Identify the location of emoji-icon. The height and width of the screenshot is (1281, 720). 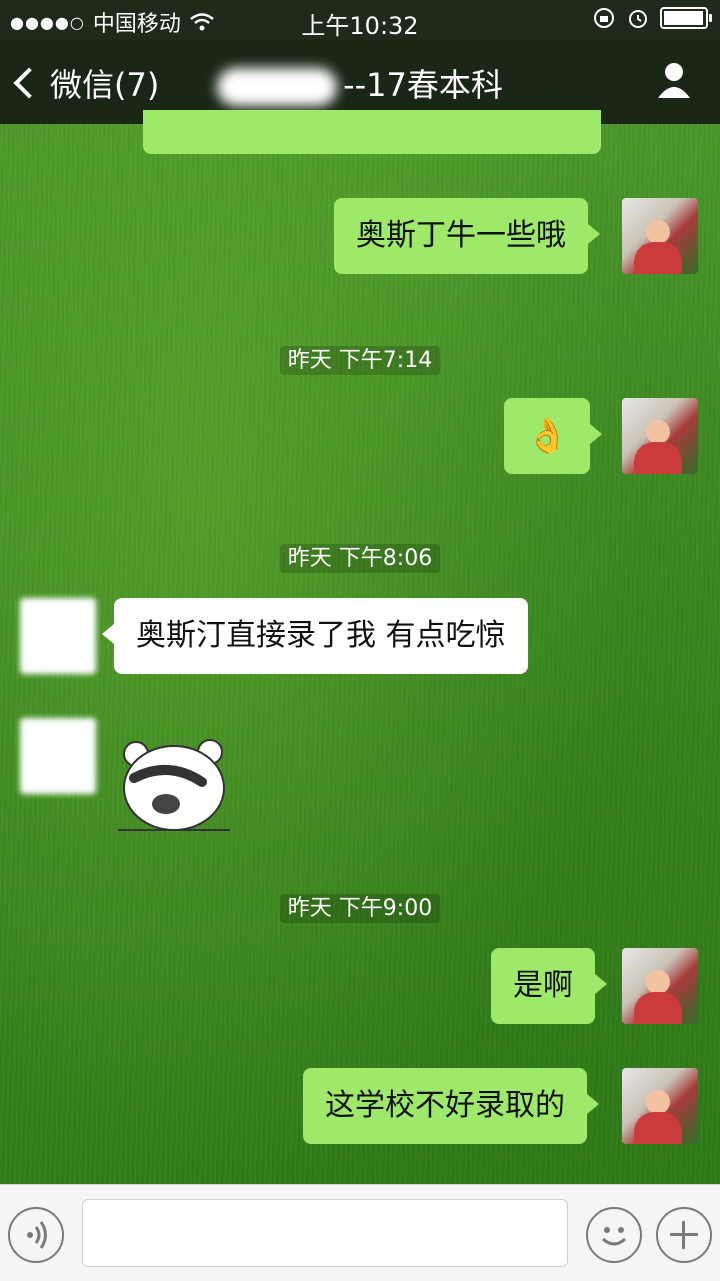
(614, 1236).